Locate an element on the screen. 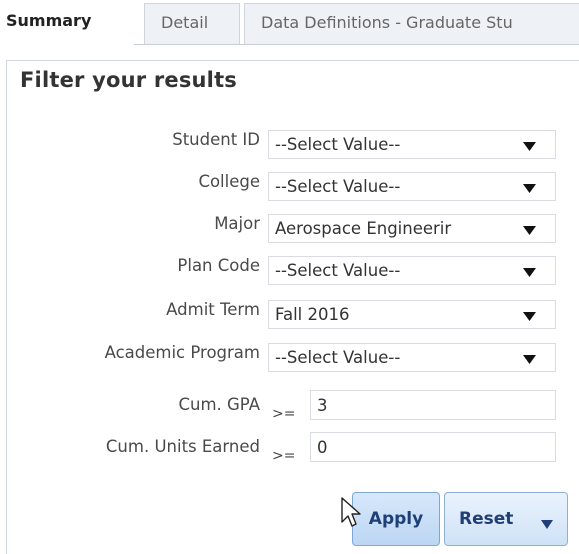 The width and height of the screenshot is (579, 554). student-id-select: --Select Value-- is located at coordinates (412, 144).